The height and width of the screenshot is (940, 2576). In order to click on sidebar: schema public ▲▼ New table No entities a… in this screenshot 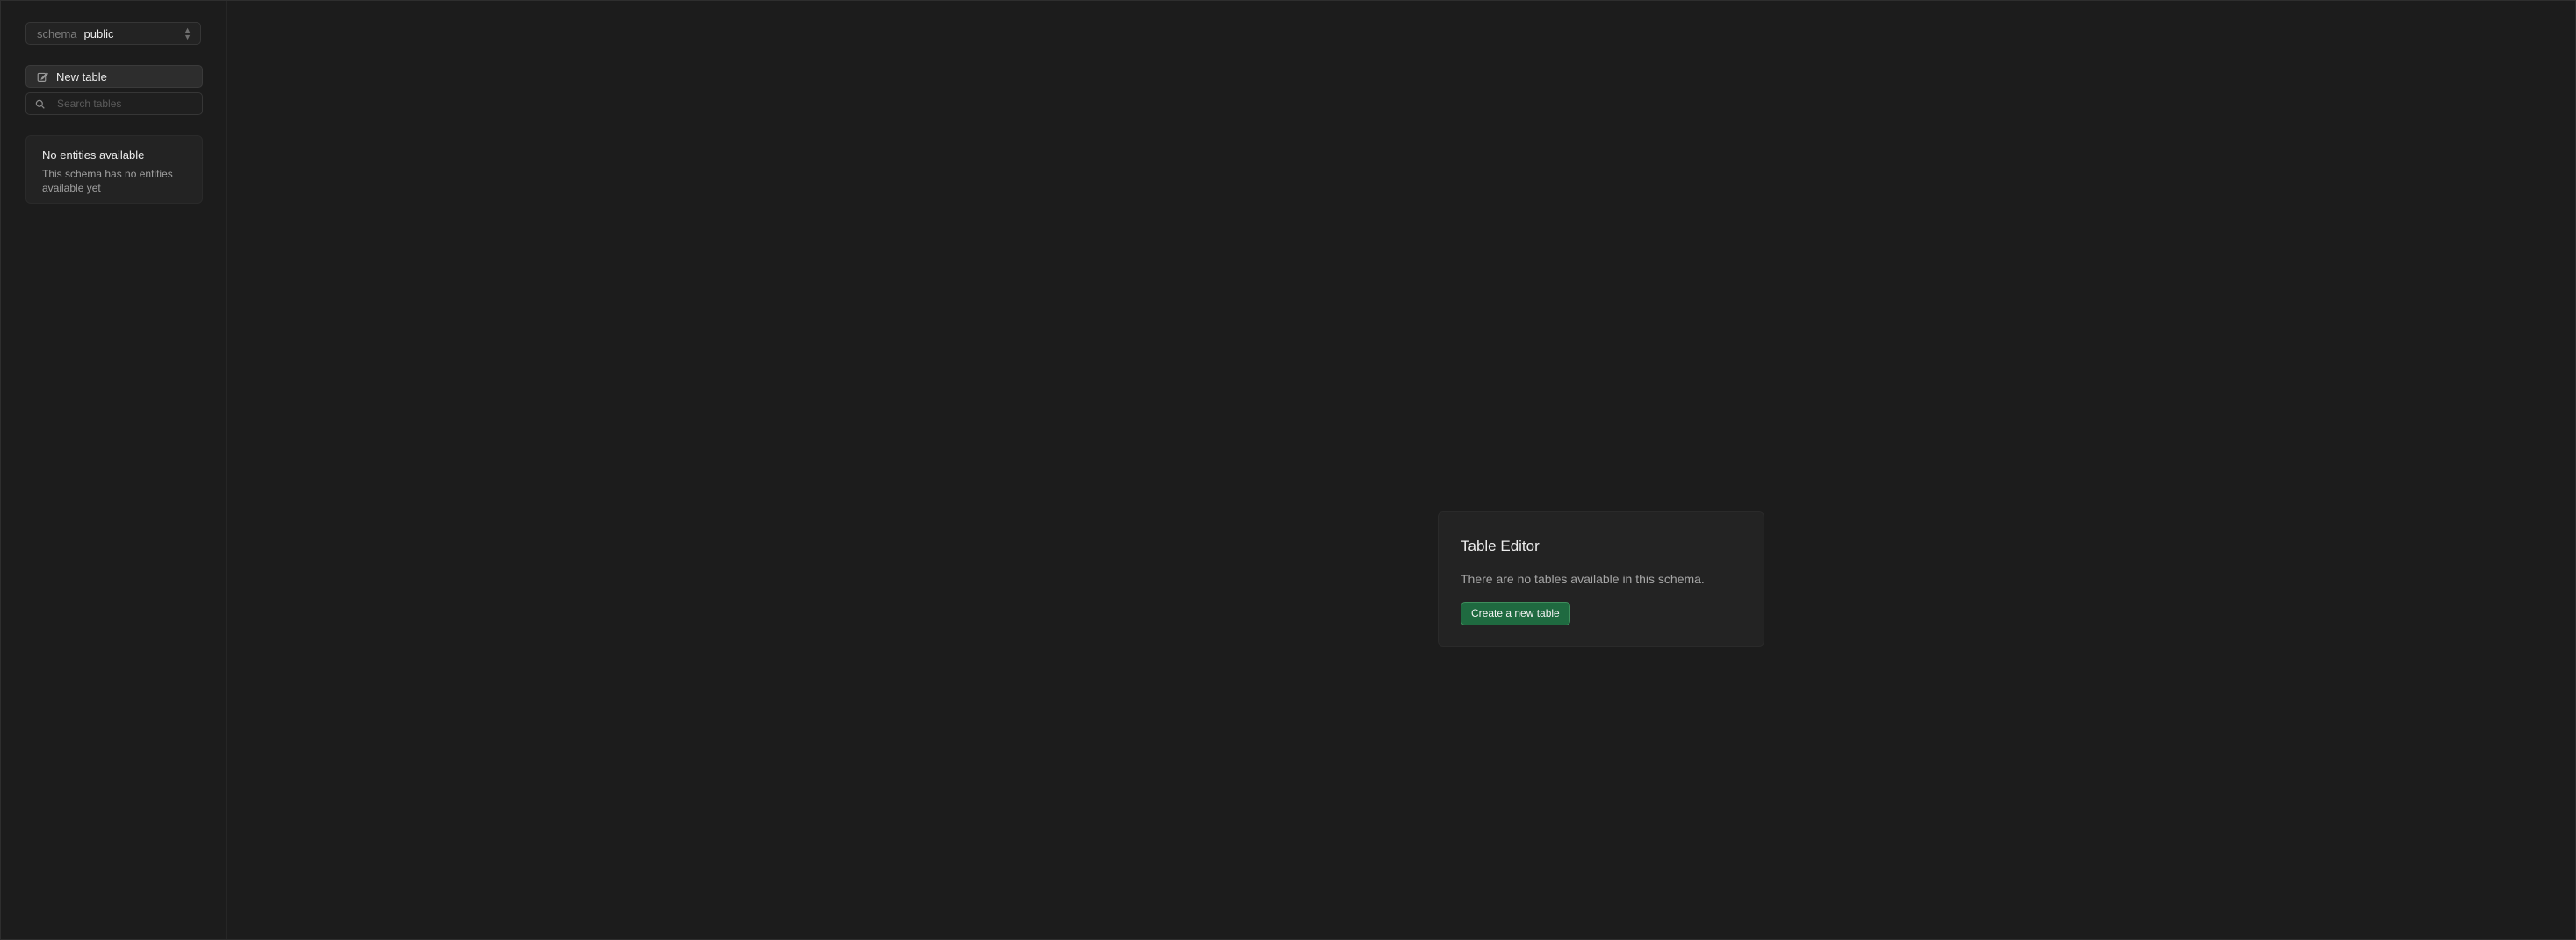, I will do `click(114, 470)`.